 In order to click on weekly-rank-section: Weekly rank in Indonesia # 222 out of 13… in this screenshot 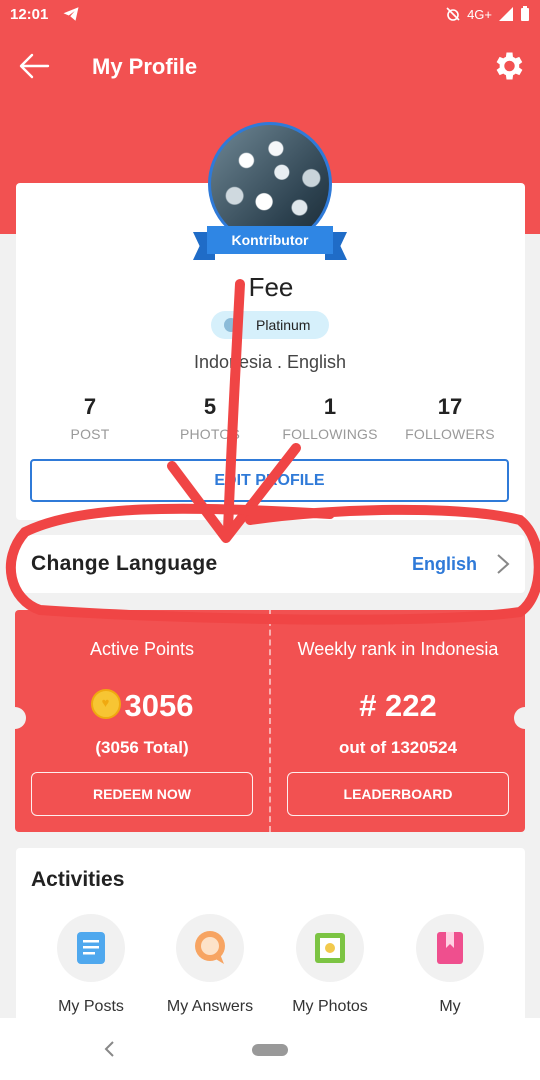, I will do `click(398, 721)`.